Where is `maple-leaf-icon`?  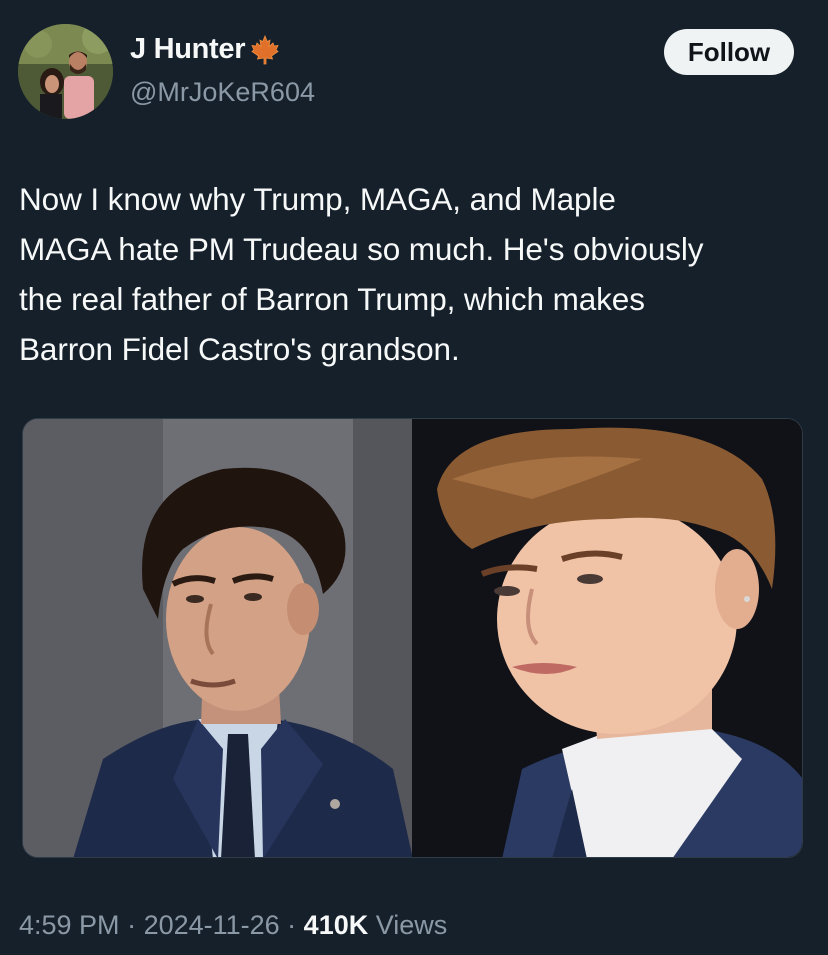 maple-leaf-icon is located at coordinates (265, 50).